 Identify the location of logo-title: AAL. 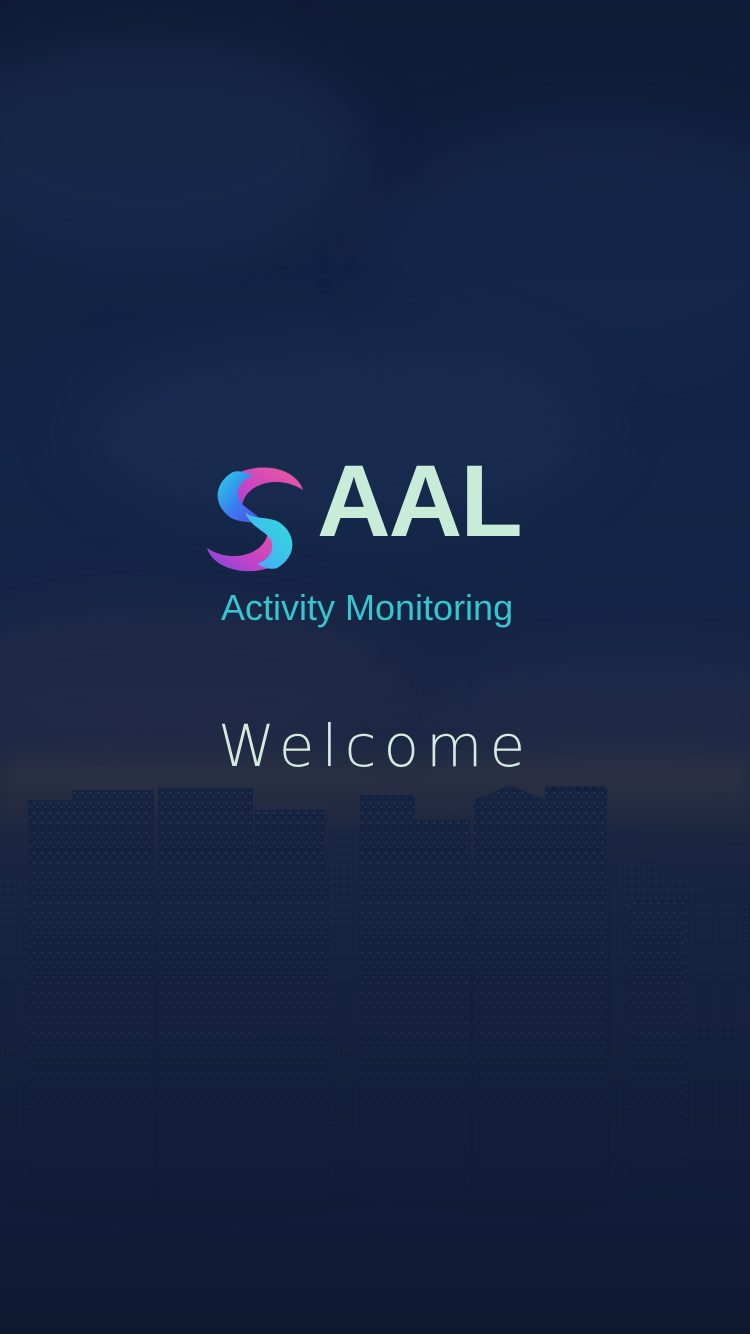
(420, 501).